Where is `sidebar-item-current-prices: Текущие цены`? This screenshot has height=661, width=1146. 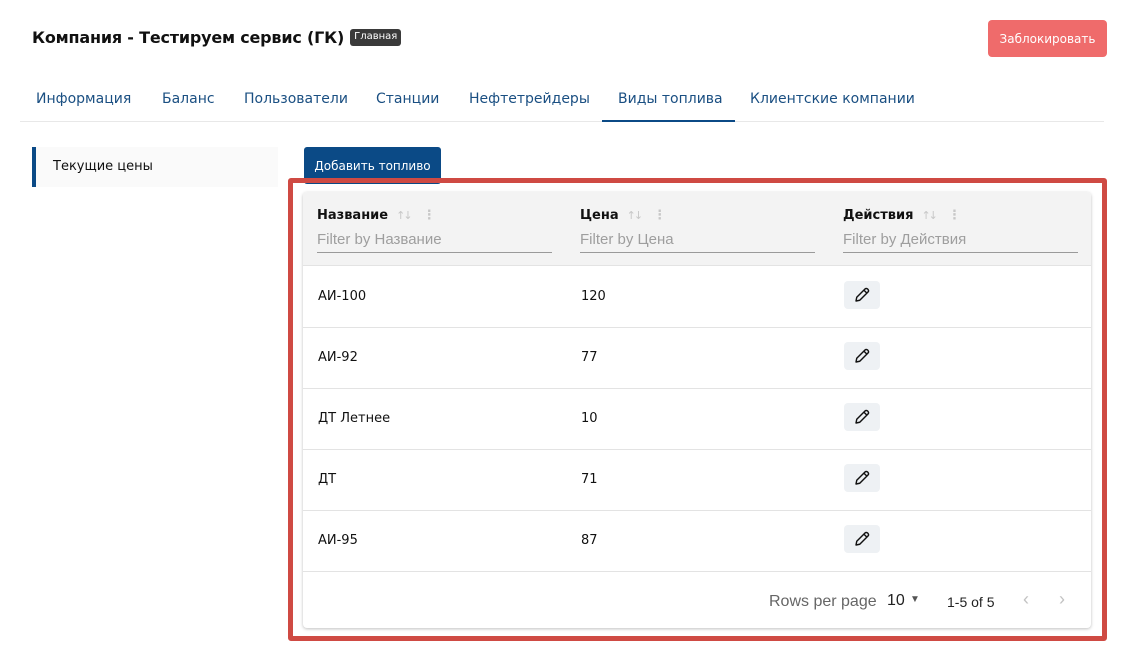
sidebar-item-current-prices: Текущие цены is located at coordinates (155, 167).